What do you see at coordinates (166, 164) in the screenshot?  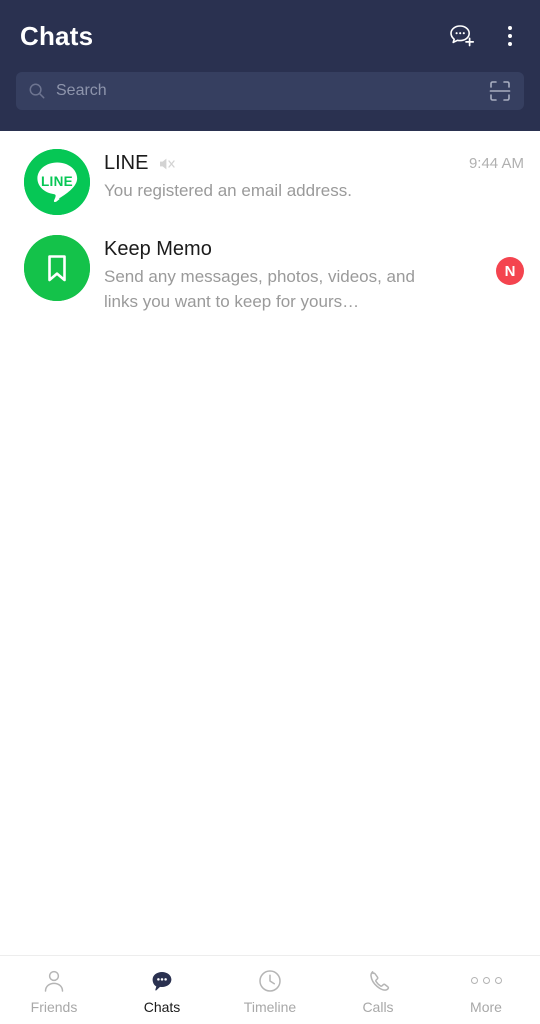 I see `mute-speaker-icon` at bounding box center [166, 164].